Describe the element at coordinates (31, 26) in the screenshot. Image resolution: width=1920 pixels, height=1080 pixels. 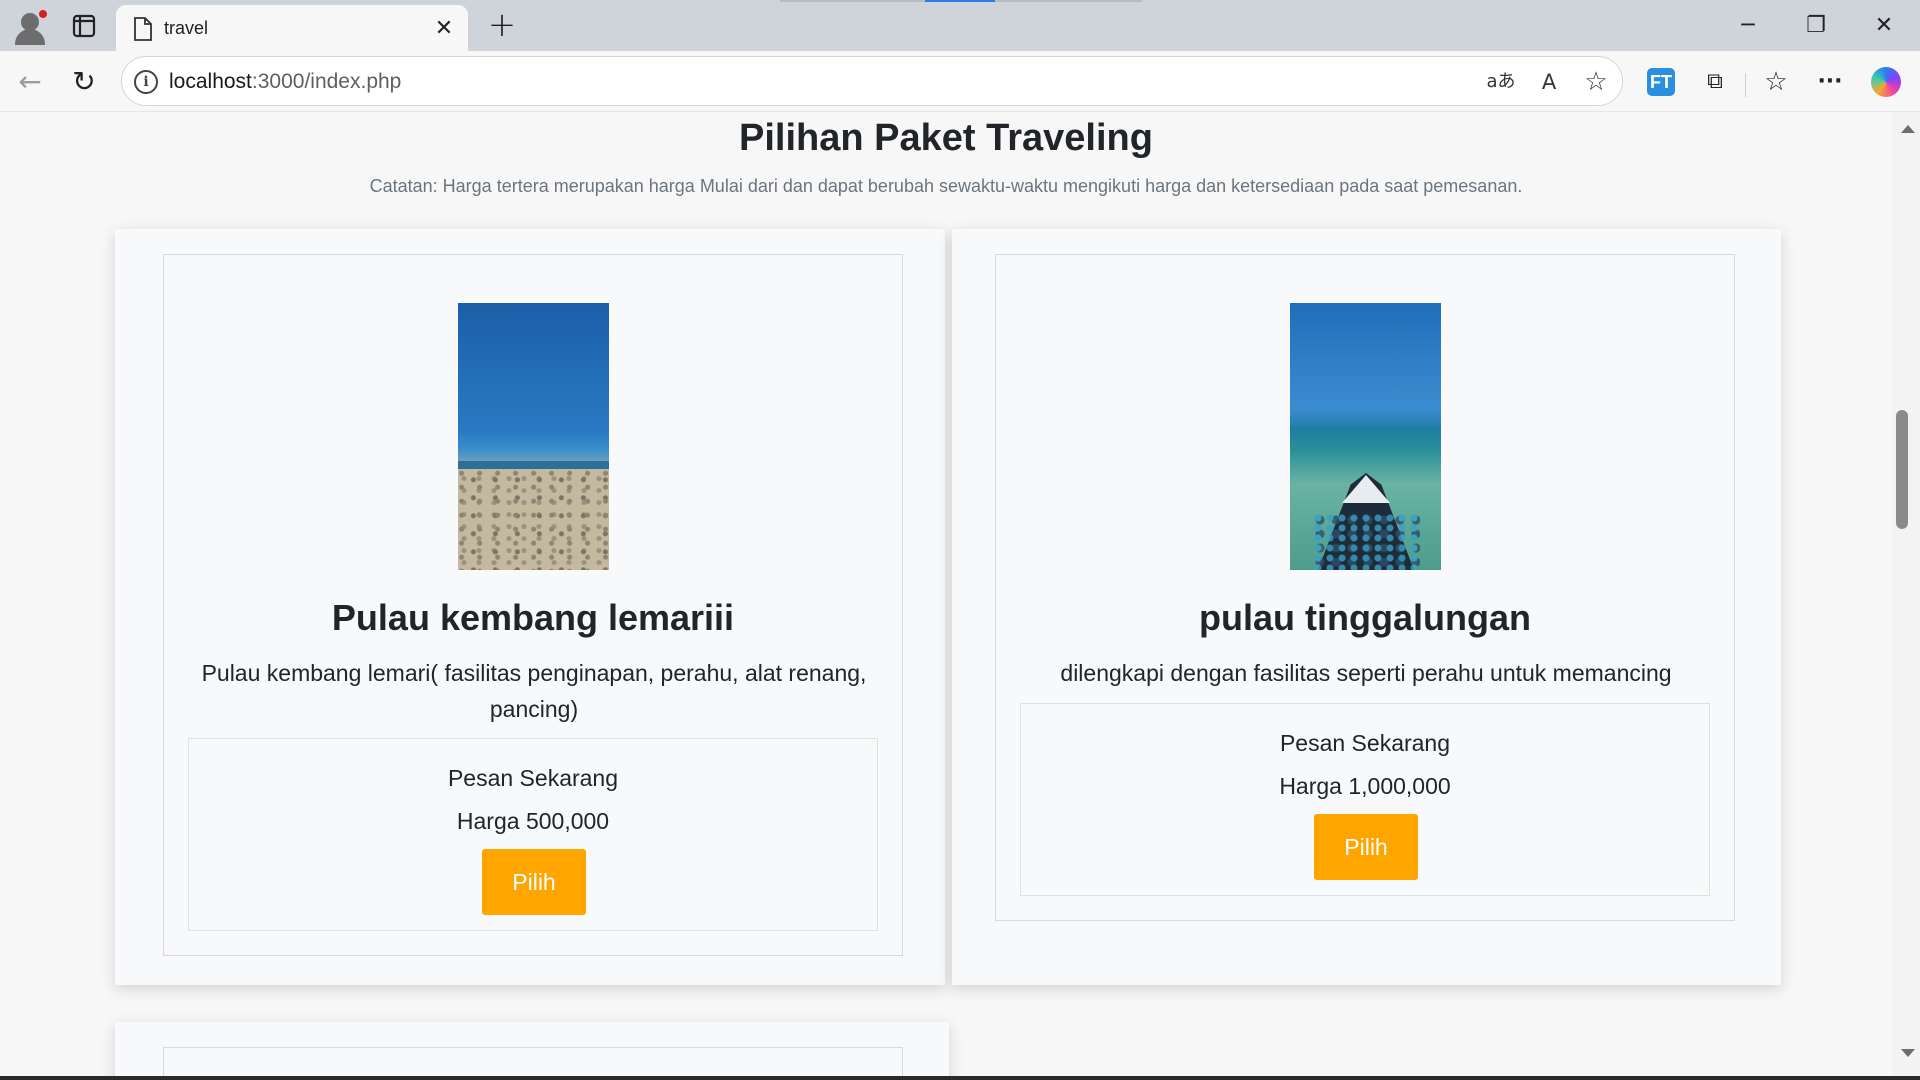
I see `profile-avatar-icon` at that location.